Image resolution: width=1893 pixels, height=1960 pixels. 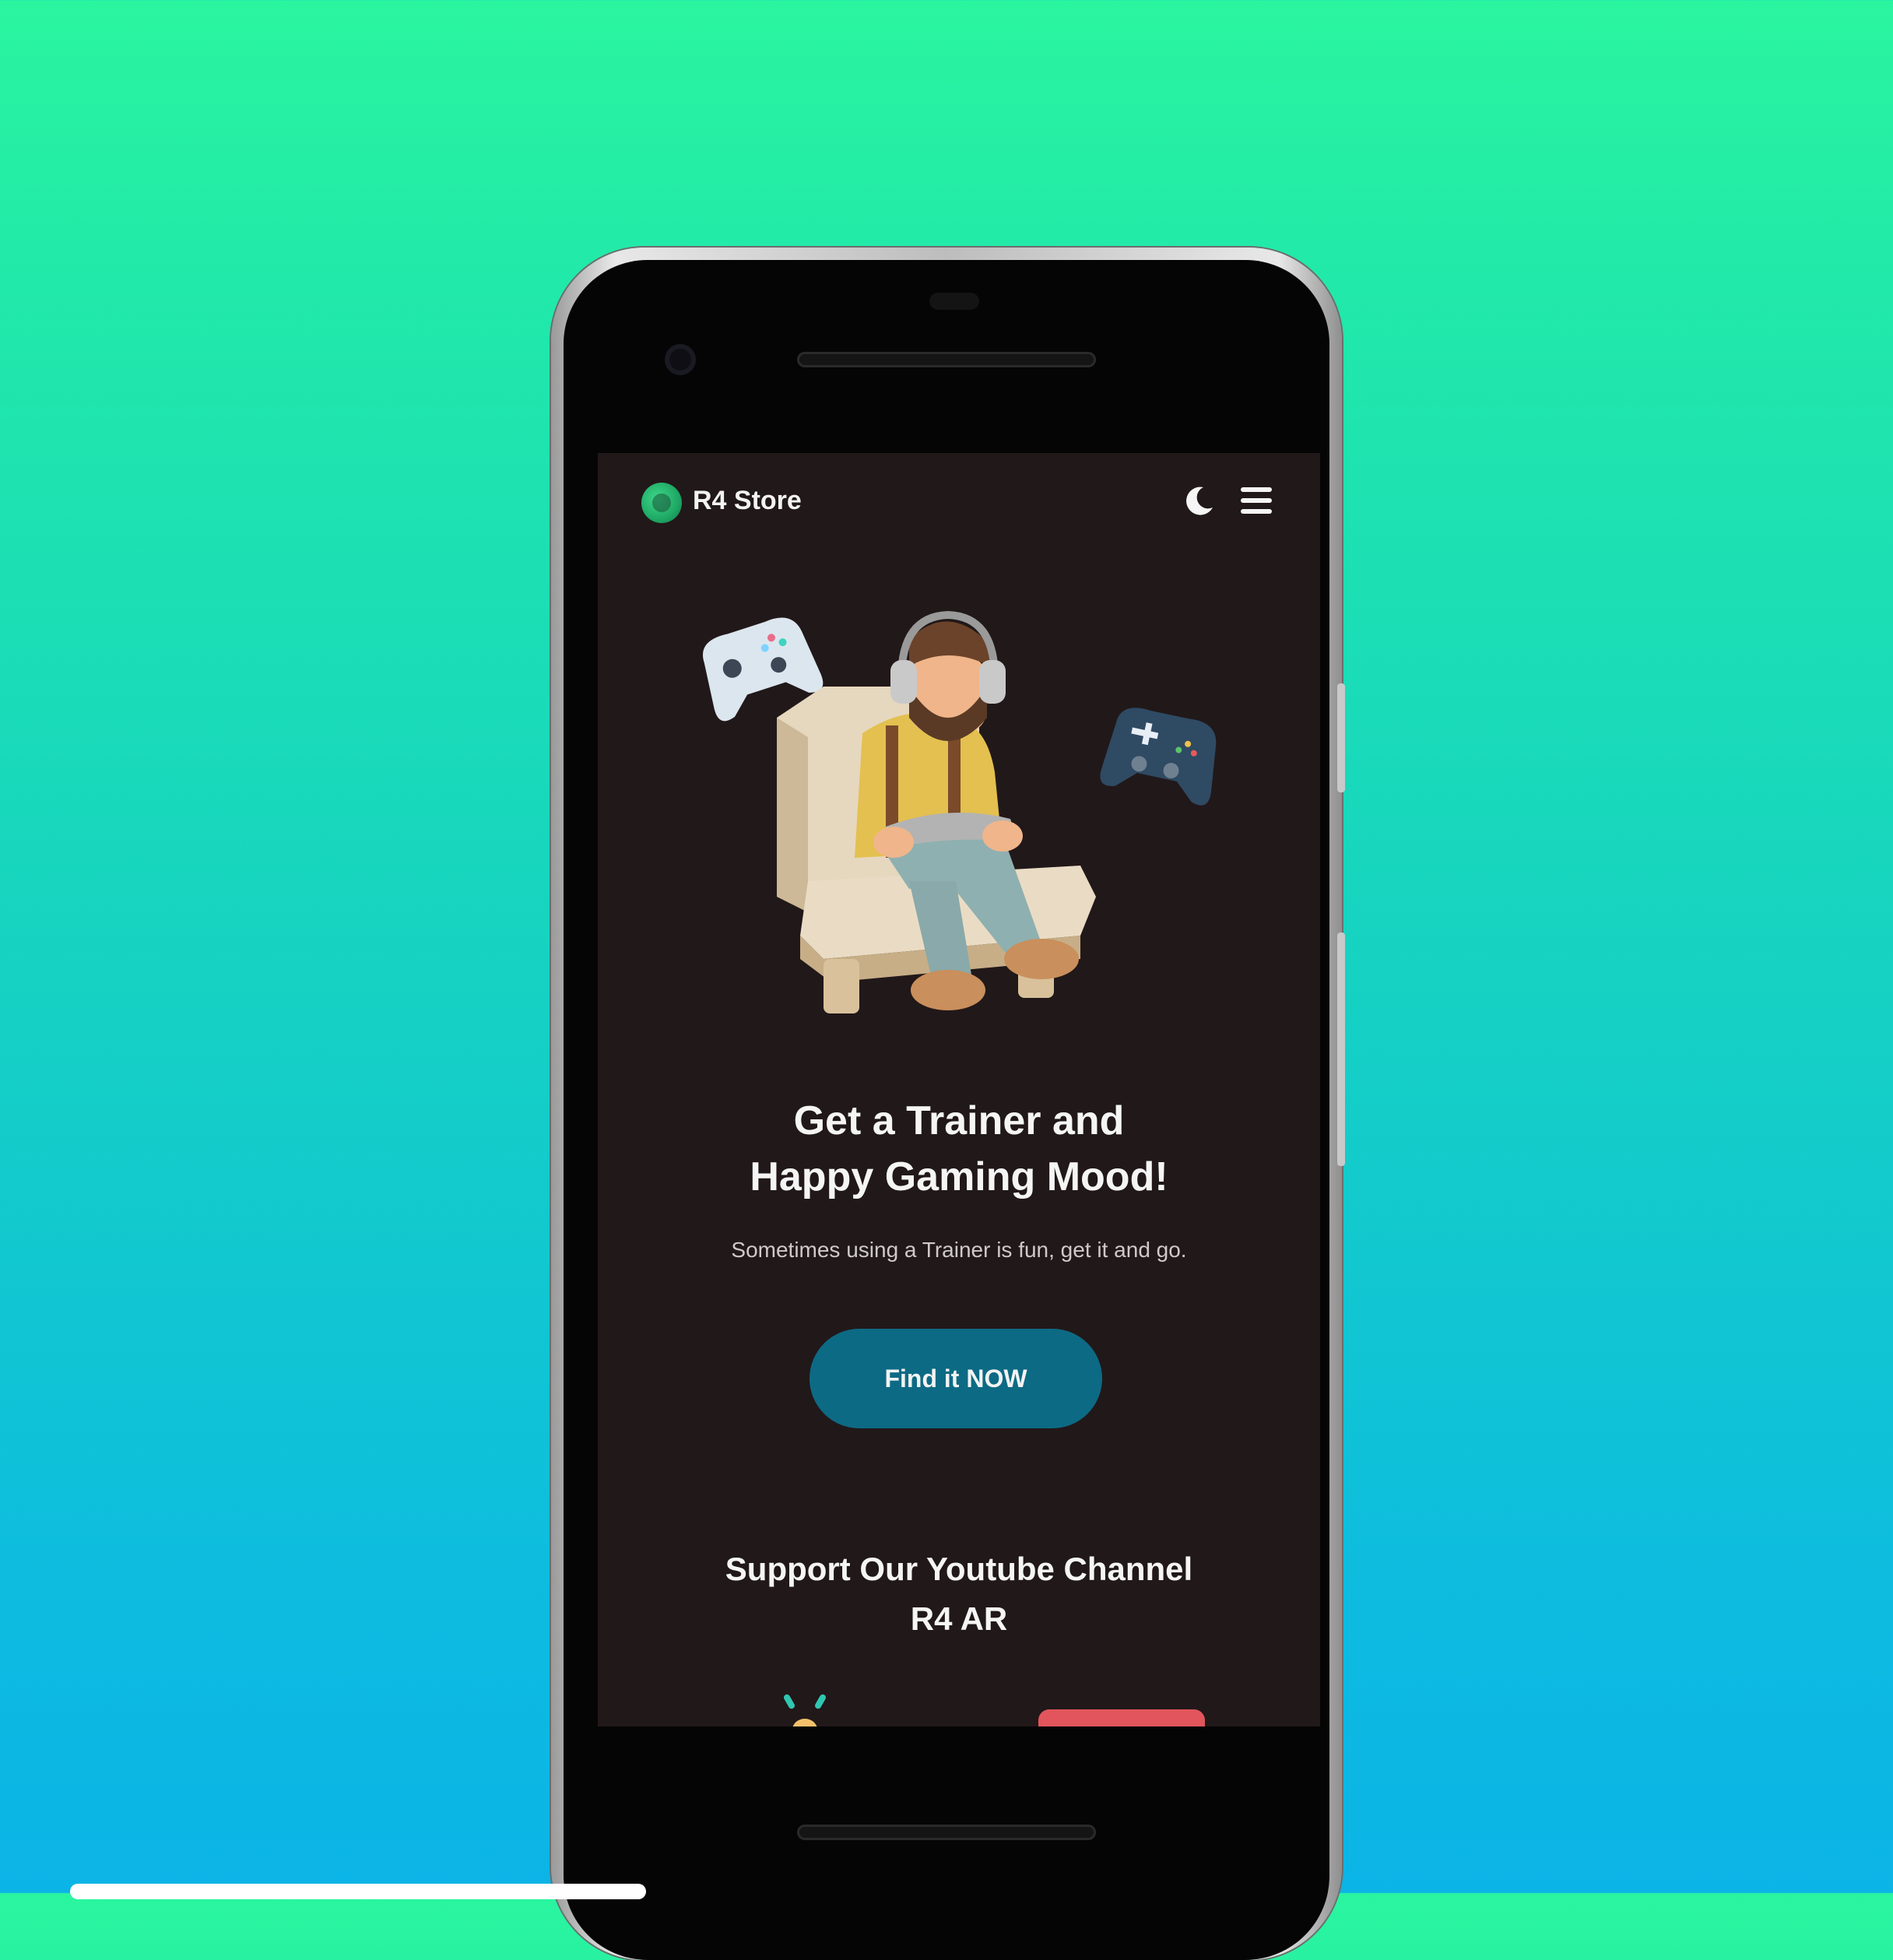 What do you see at coordinates (946, 1832) in the screenshot?
I see `bottom-speaker` at bounding box center [946, 1832].